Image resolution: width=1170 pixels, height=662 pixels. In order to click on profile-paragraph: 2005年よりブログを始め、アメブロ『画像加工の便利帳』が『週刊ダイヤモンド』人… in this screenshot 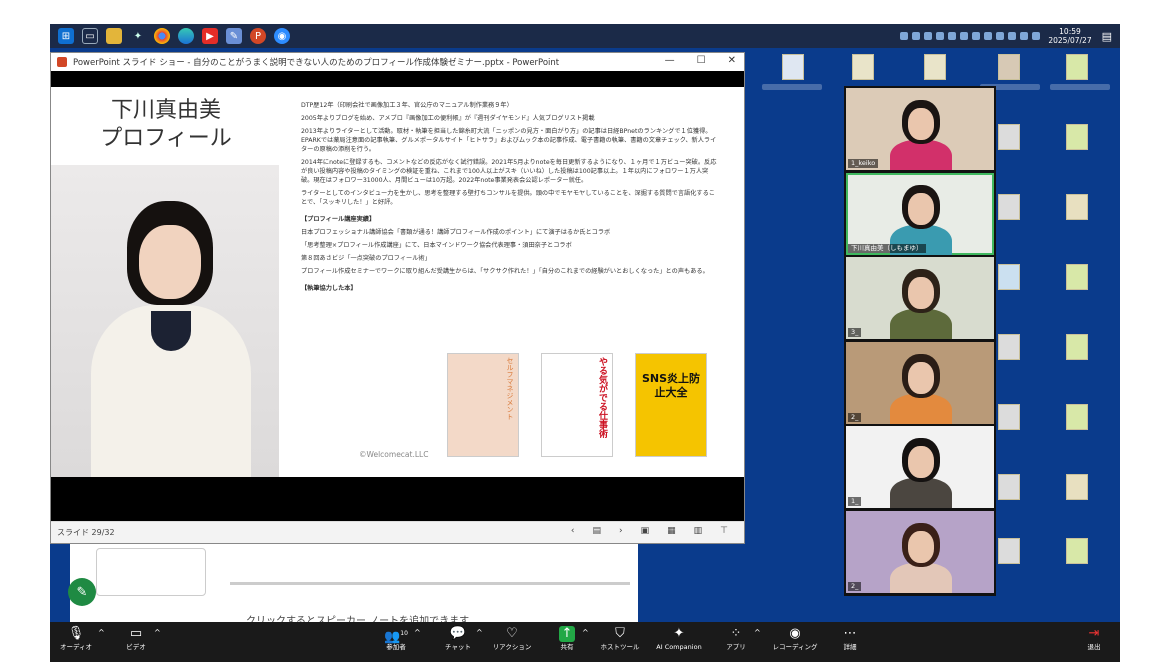, I will do `click(448, 118)`.